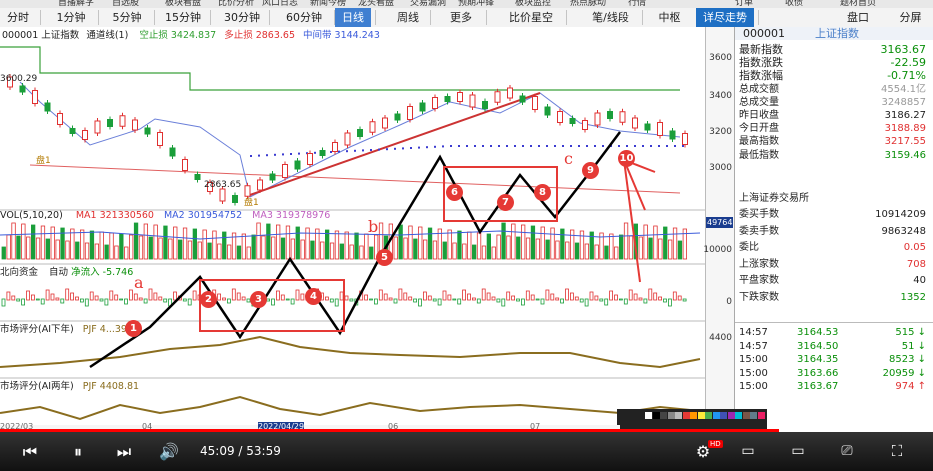  I want to click on top-menu-item: 收债, so click(794, 4).